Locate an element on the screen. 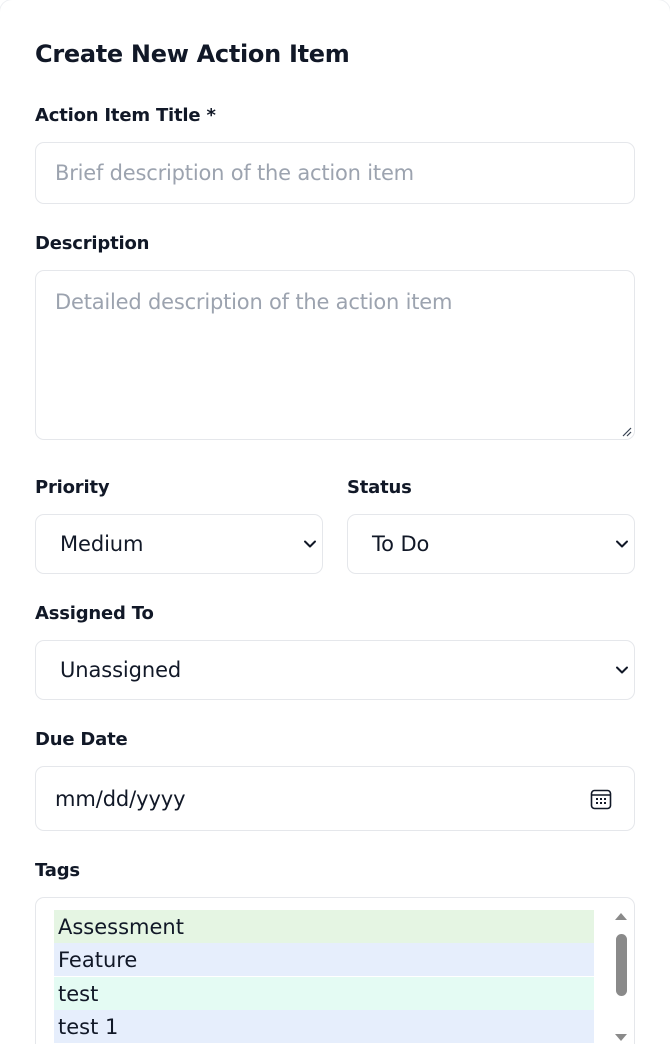 Image resolution: width=670 pixels, height=1044 pixels. title-input-placeholder: Brief description of the action item is located at coordinates (234, 173).